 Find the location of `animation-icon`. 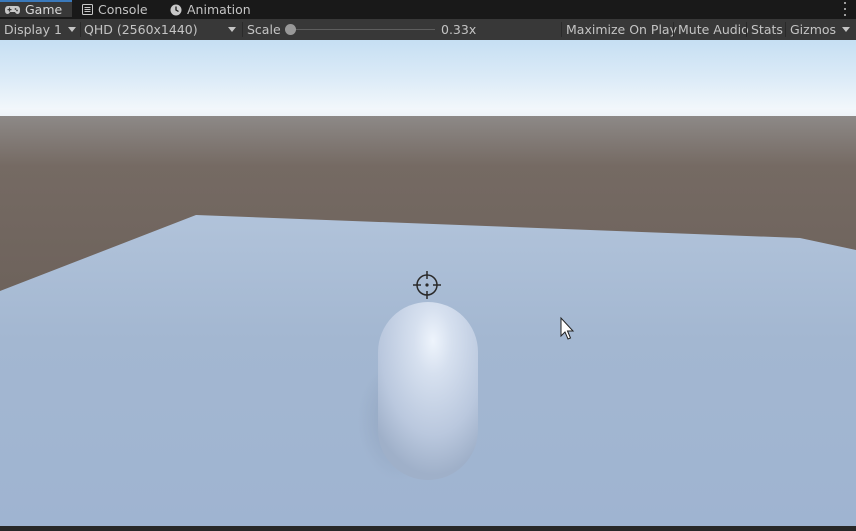

animation-icon is located at coordinates (176, 10).